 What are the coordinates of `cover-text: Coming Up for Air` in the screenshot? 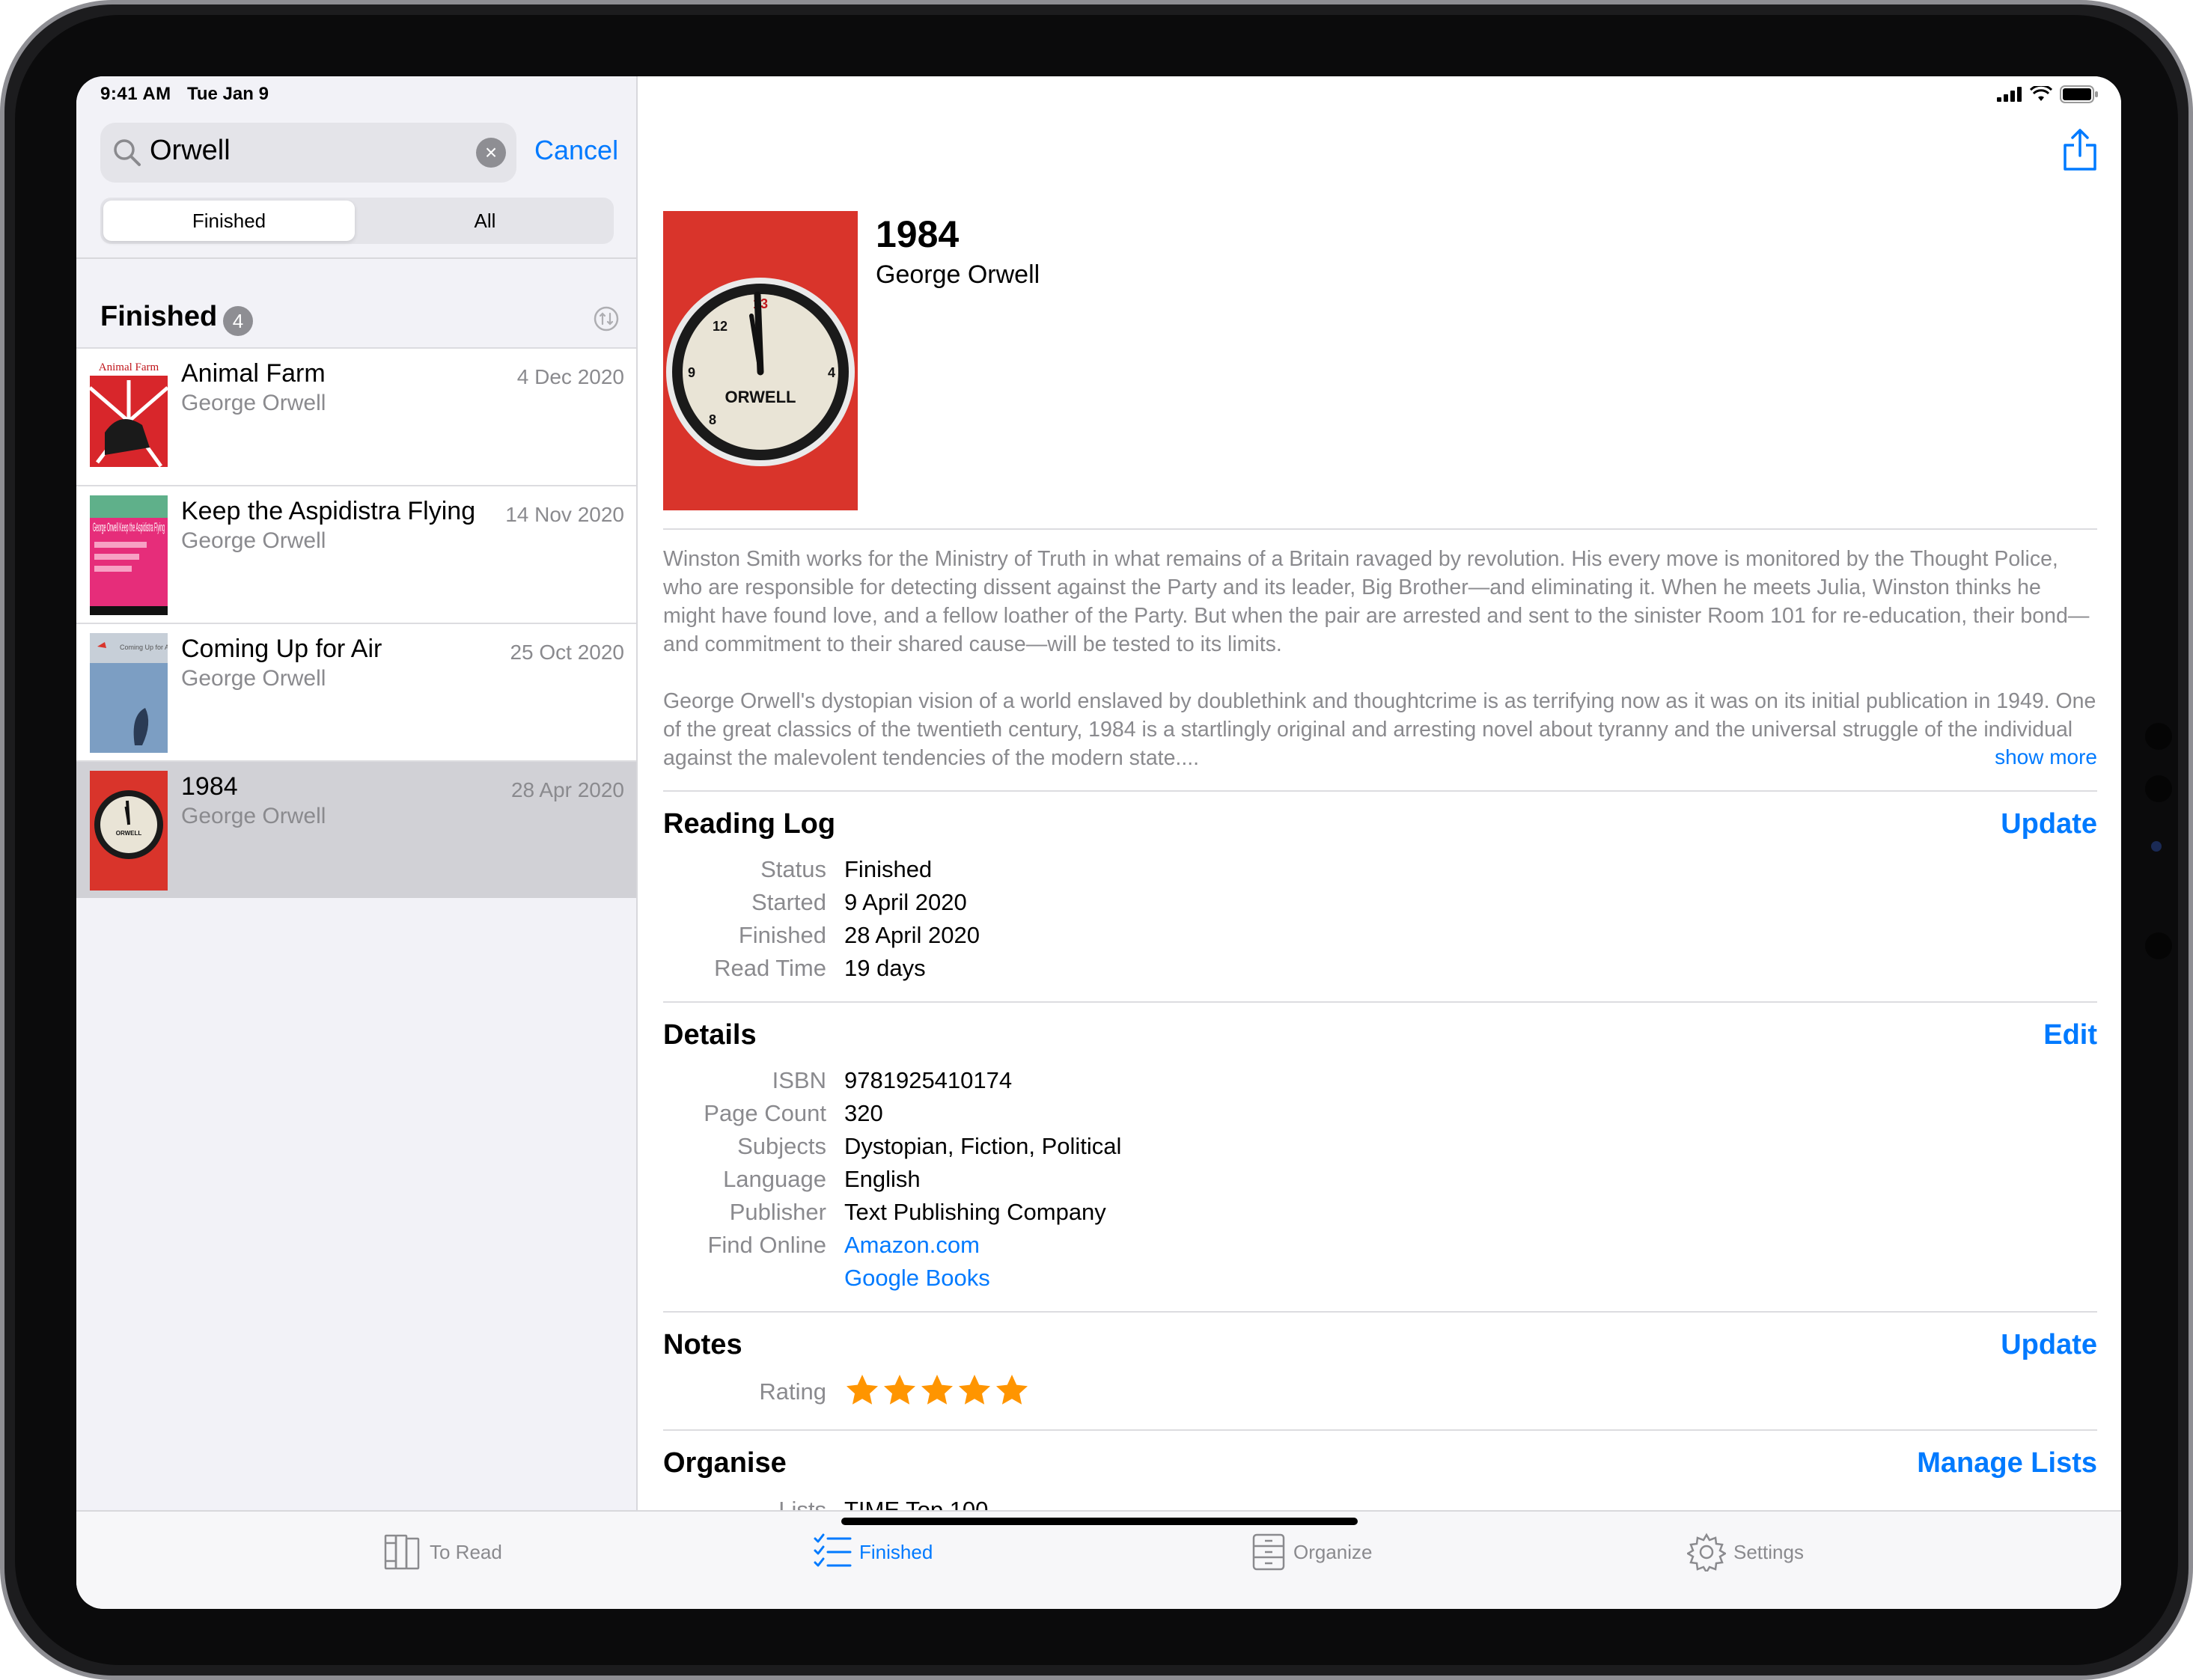 It's located at (144, 647).